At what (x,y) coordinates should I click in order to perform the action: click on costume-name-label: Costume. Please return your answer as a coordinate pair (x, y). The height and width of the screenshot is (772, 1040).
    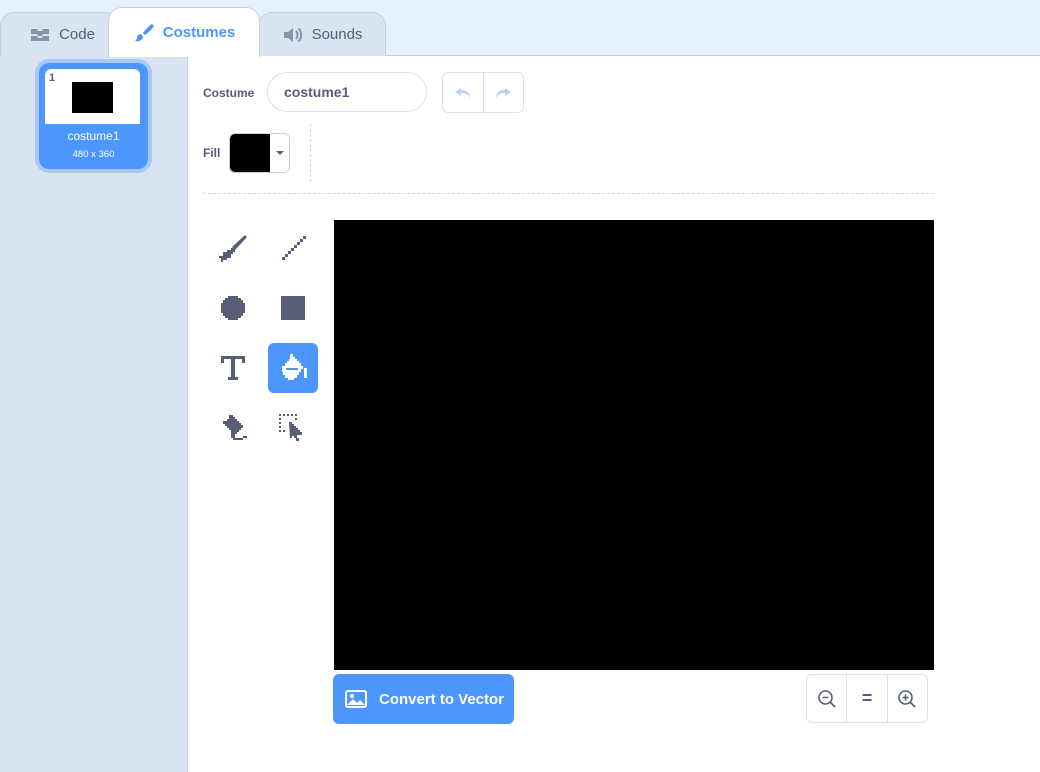
    Looking at the image, I should click on (229, 93).